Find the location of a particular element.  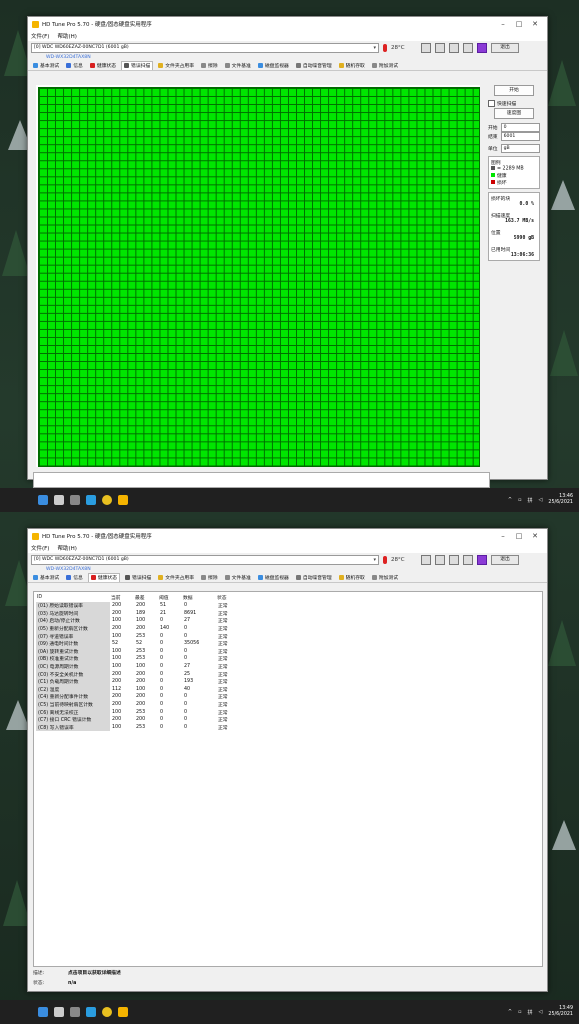

table-row: (03) 马达旋转时间 200 189 21 8691 正常 is located at coordinates (137, 613).